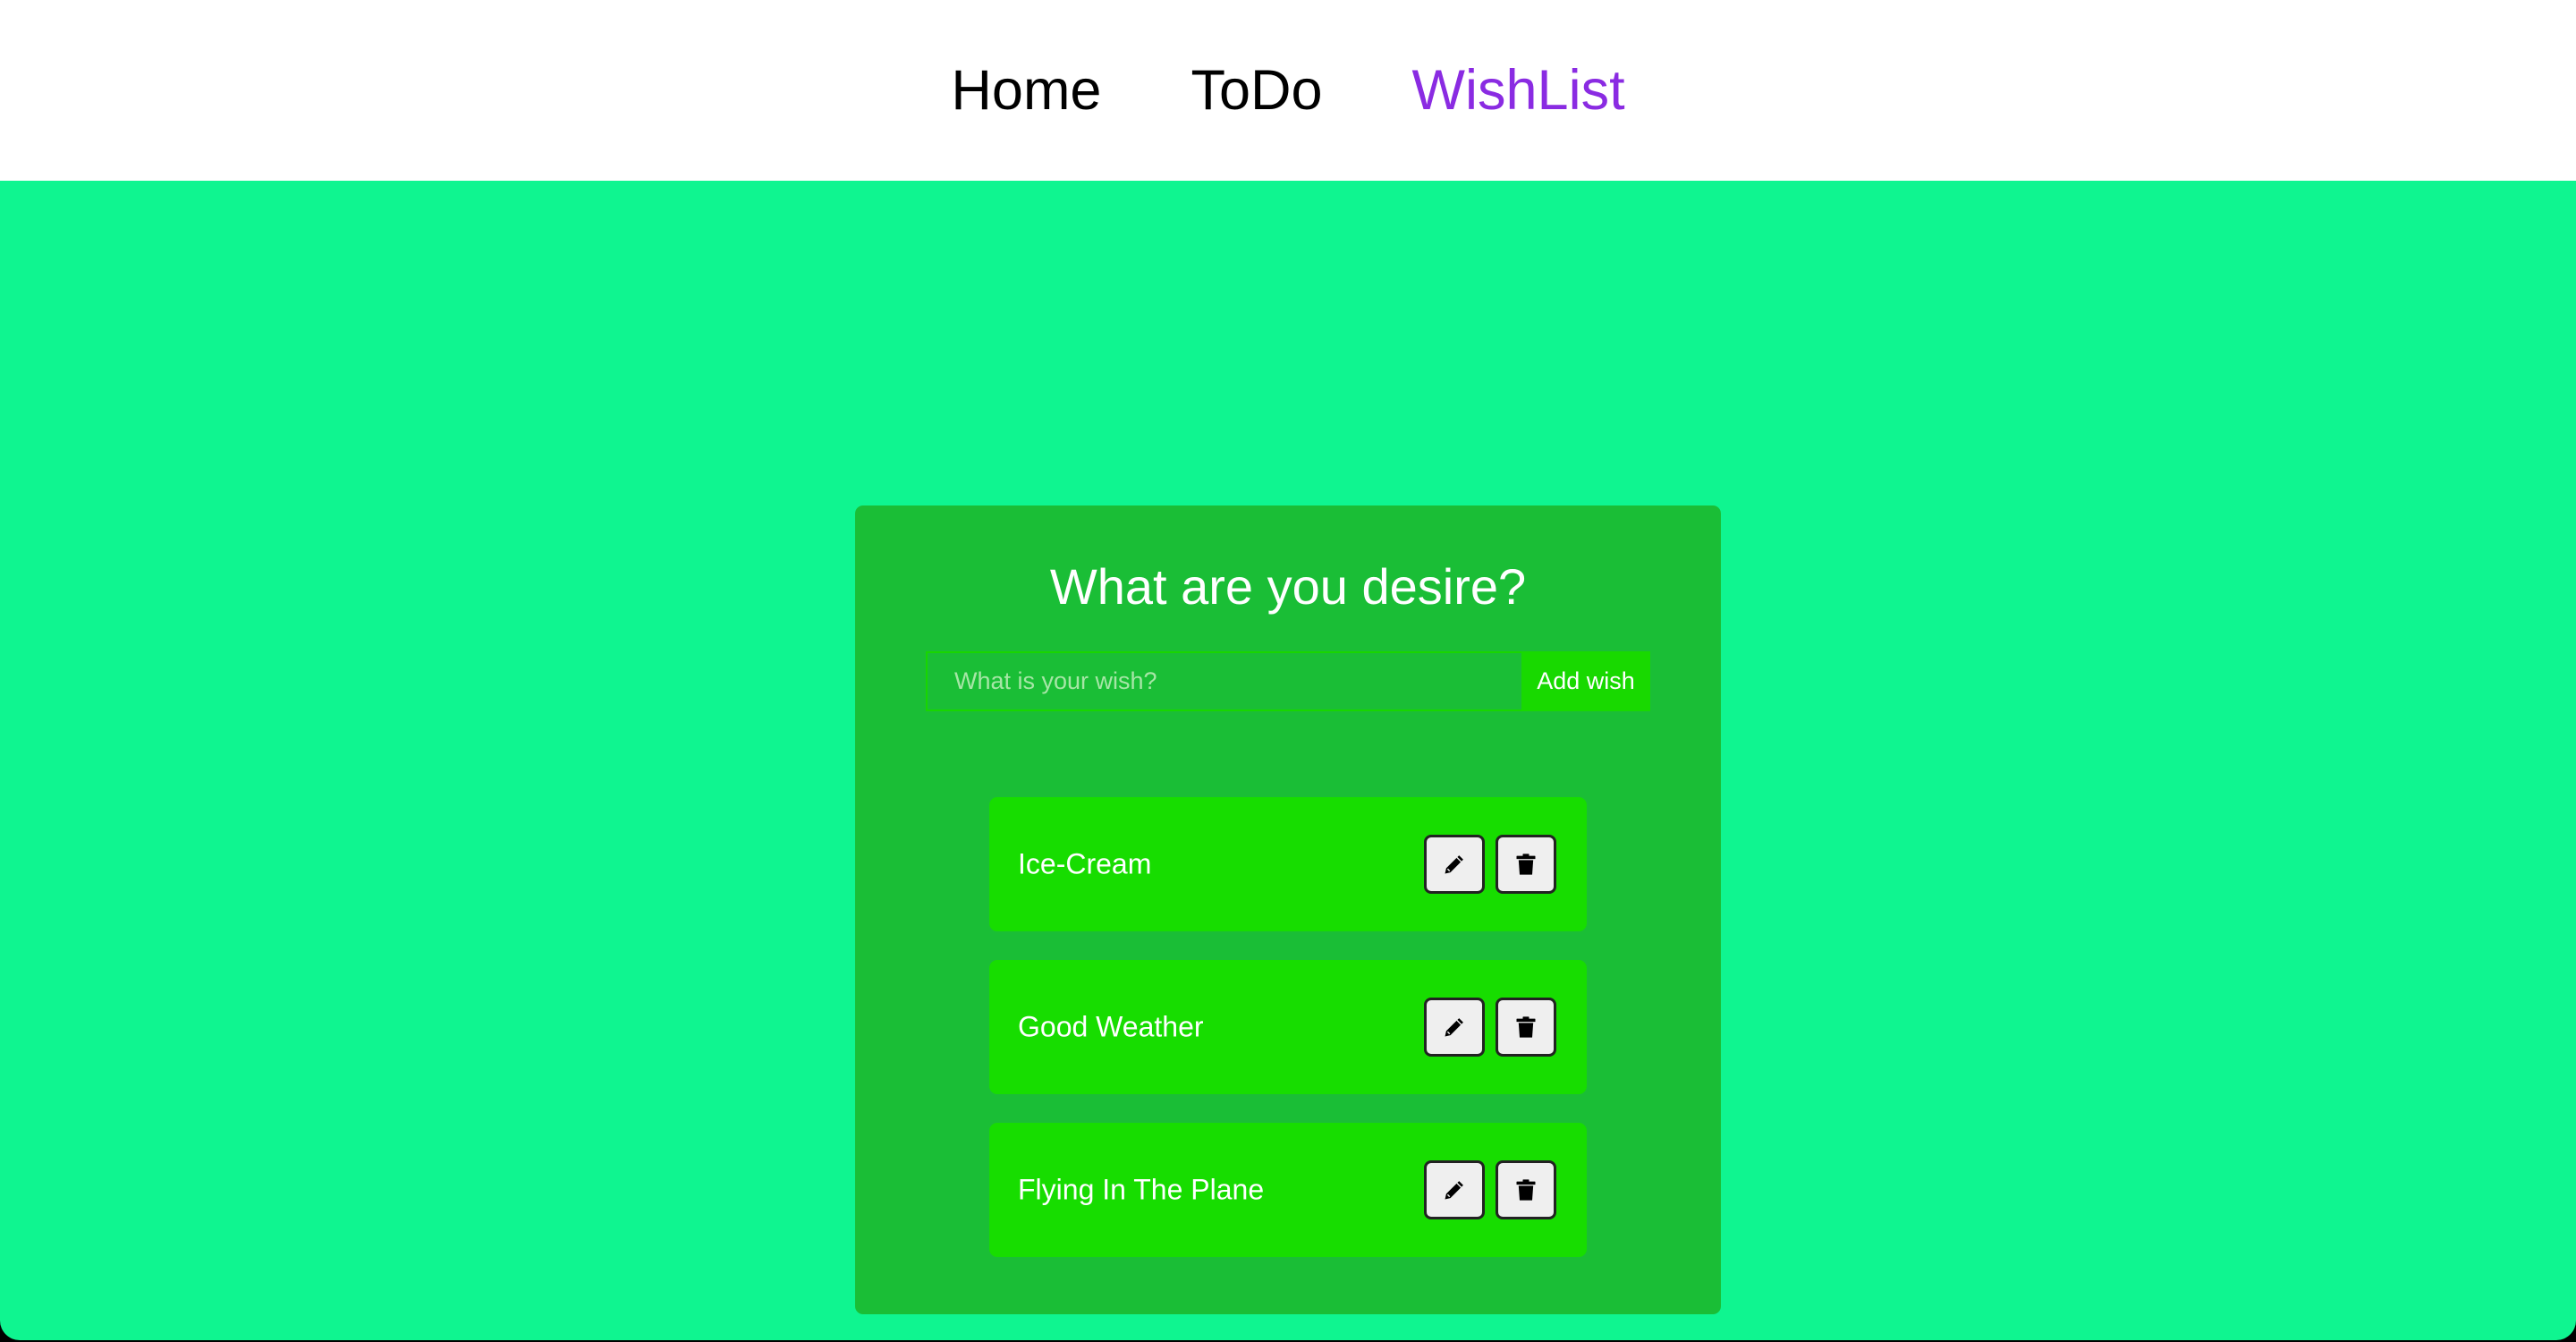  I want to click on add-wish-form: Add wish, so click(1288, 681).